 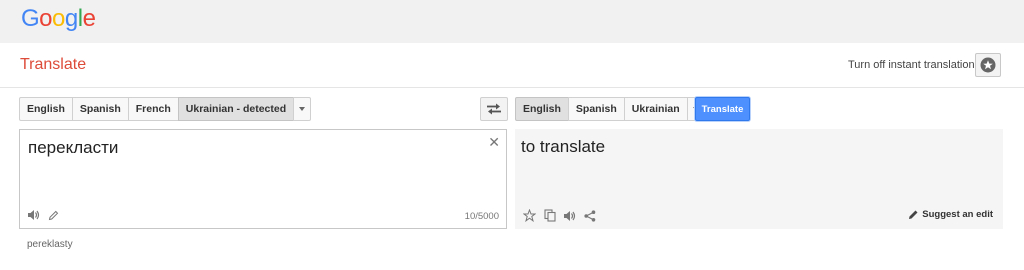 I want to click on instant-translation-toggle: Turn off instant translation, so click(x=911, y=65).